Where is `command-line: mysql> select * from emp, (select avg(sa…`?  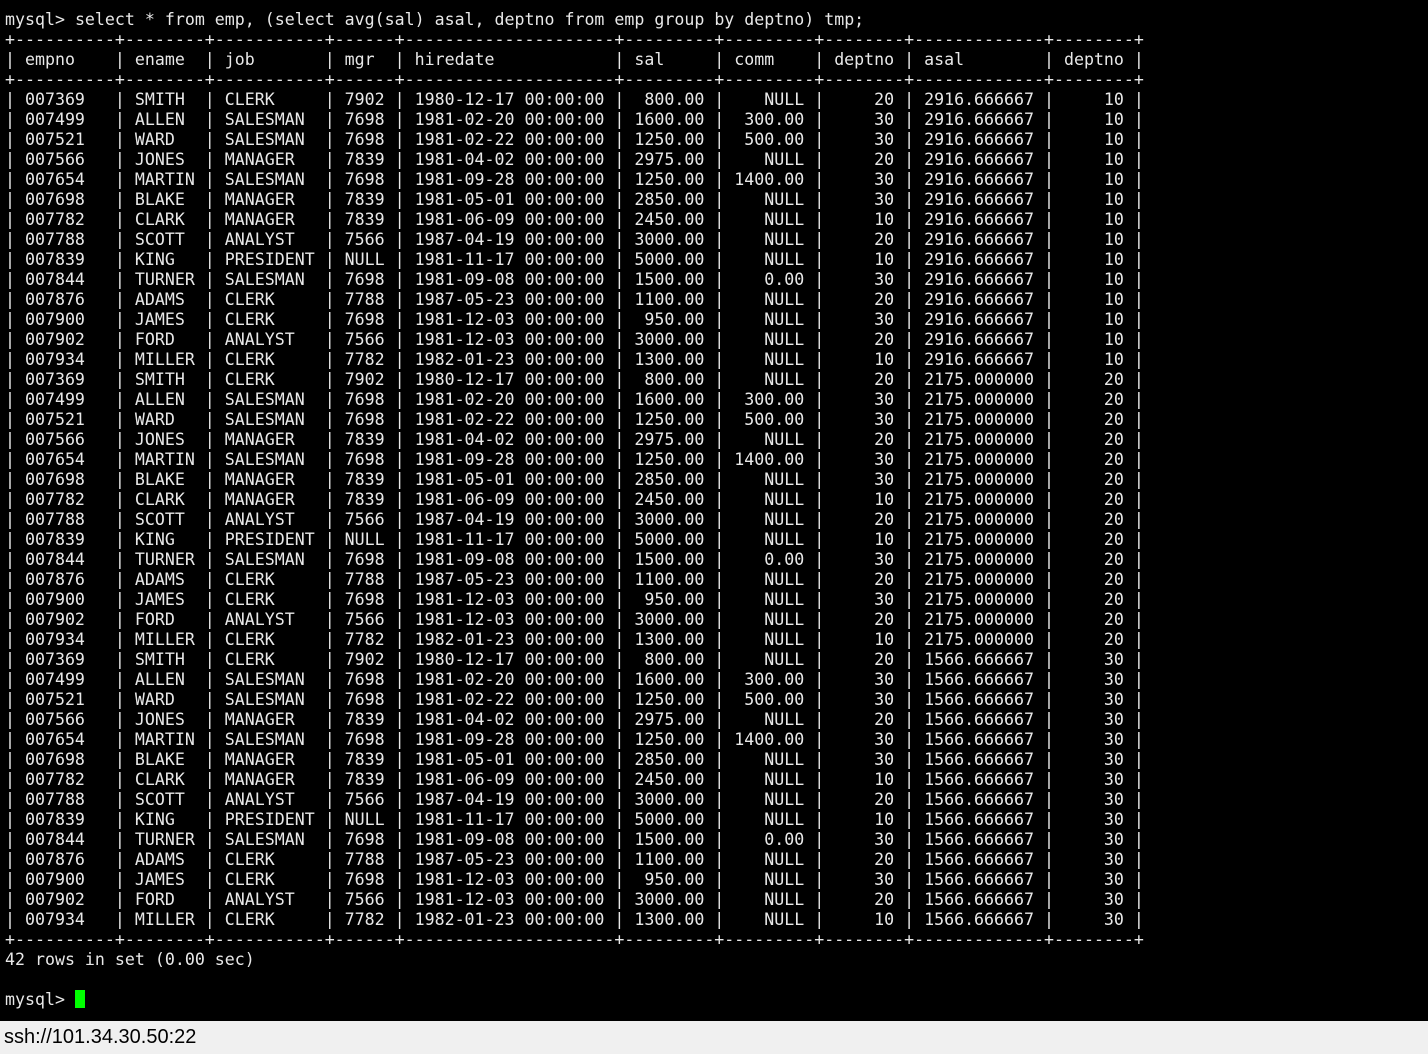 command-line: mysql> select * from emp, (select avg(sa… is located at coordinates (574, 20).